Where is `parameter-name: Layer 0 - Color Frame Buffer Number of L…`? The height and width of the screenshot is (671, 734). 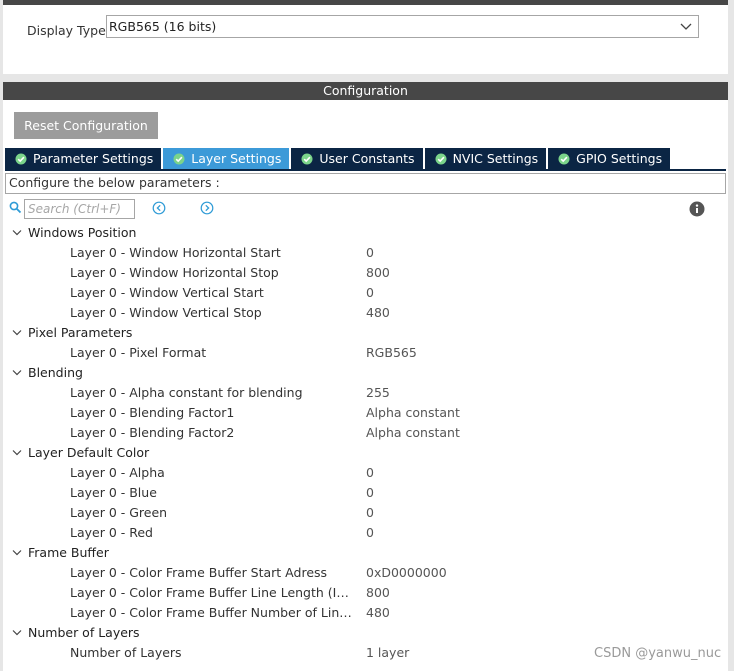 parameter-name: Layer 0 - Color Frame Buffer Number of L… is located at coordinates (211, 612).